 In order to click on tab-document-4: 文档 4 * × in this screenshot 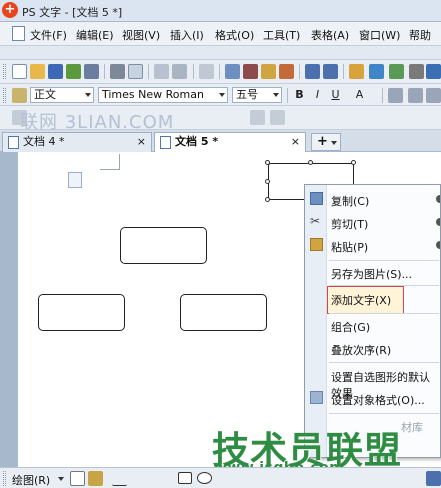, I will do `click(77, 142)`.